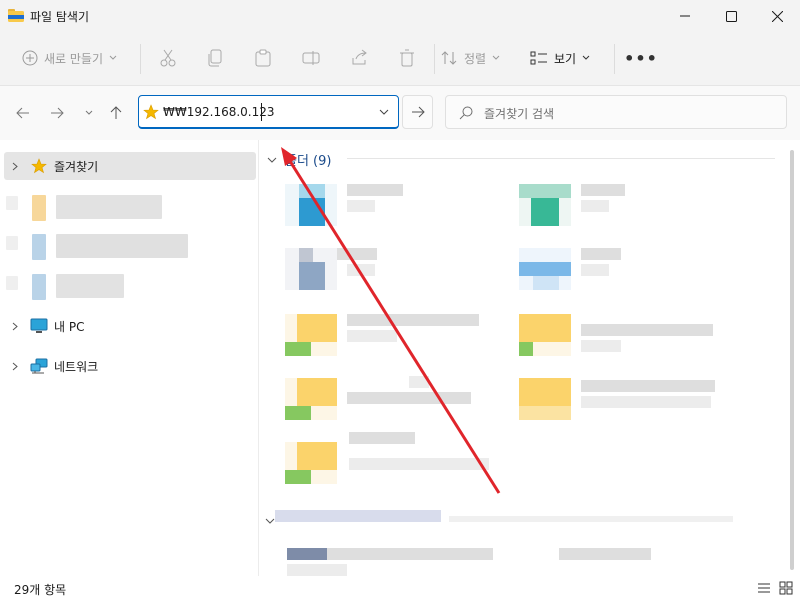 This screenshot has height=600, width=800. I want to click on new-button: 새로 만들기, so click(69, 58).